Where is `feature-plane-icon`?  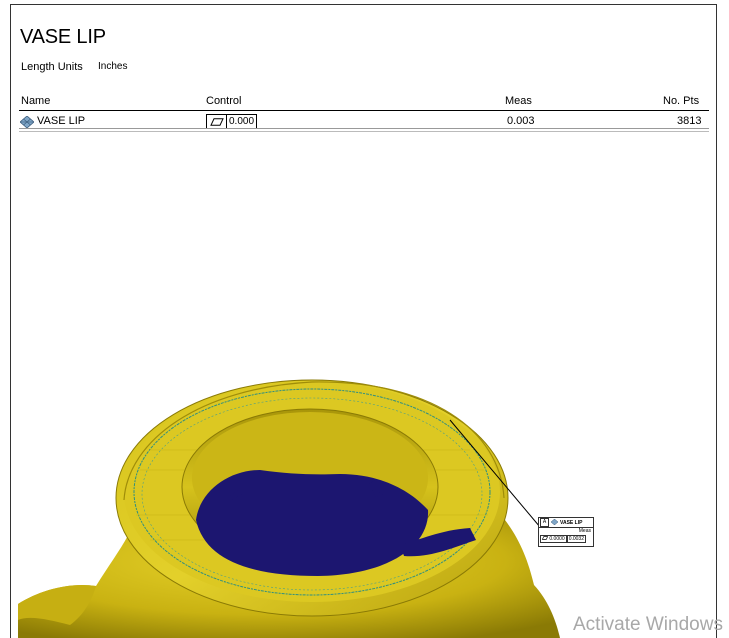 feature-plane-icon is located at coordinates (554, 522).